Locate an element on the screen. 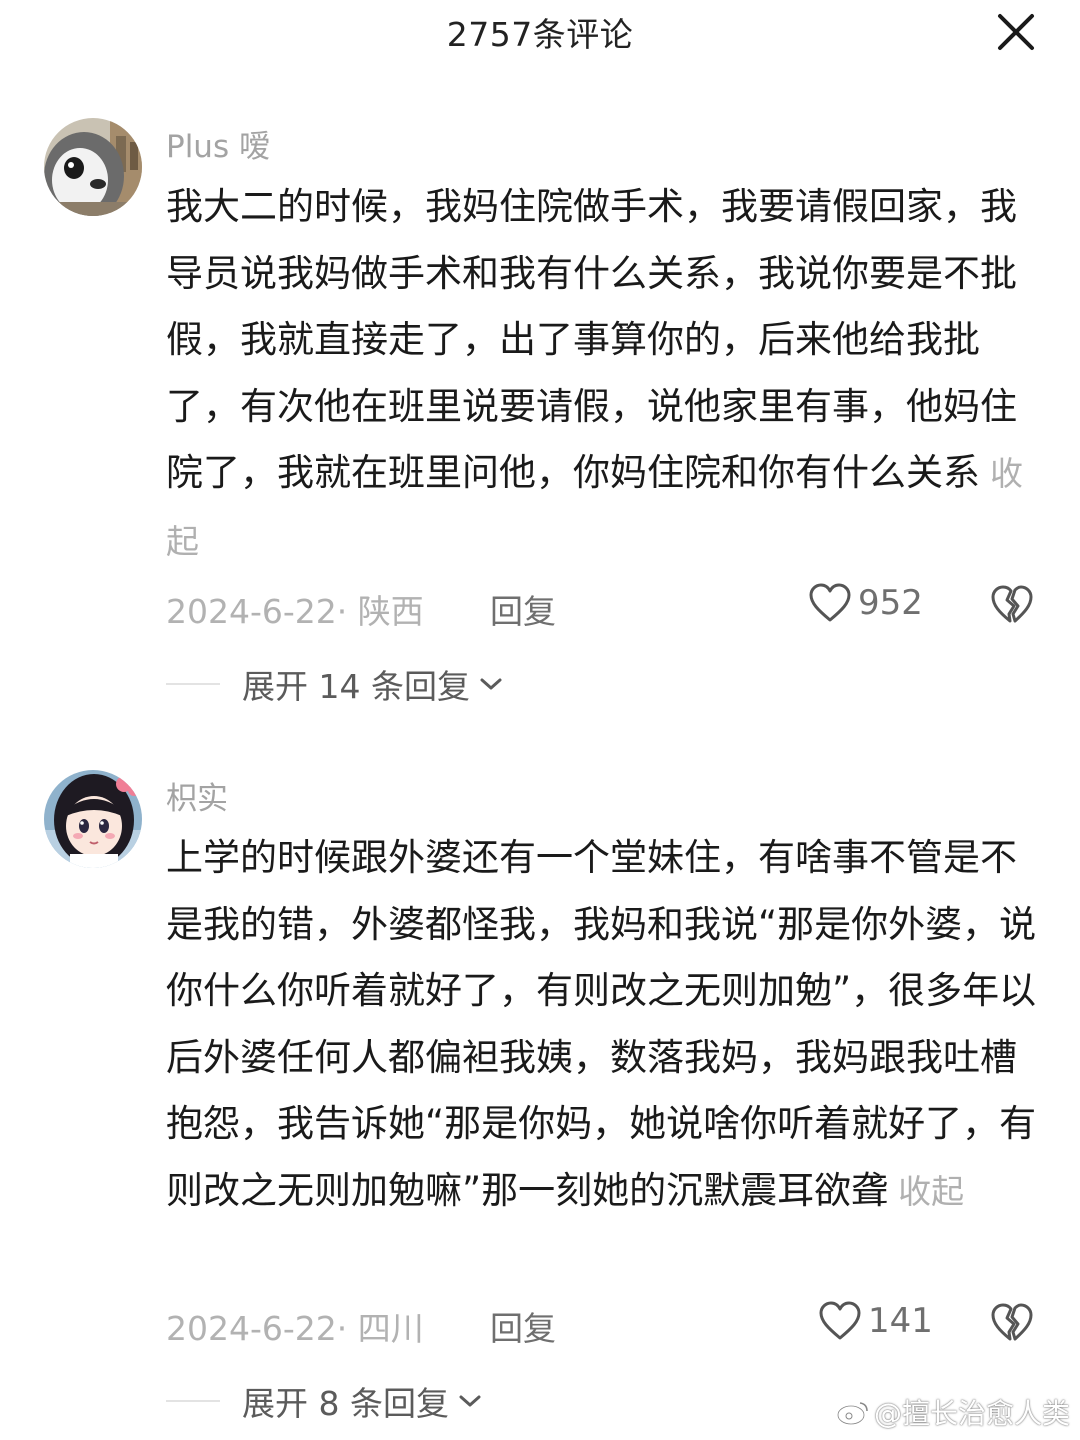  username: 枳实 is located at coordinates (197, 795).